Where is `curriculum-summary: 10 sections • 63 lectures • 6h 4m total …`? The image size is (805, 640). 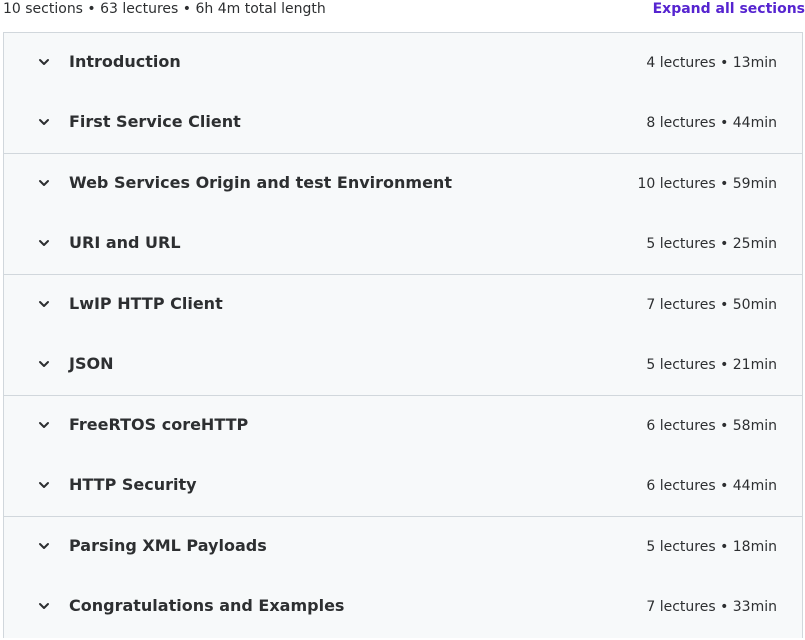
curriculum-summary: 10 sections • 63 lectures • 6h 4m total … is located at coordinates (164, 9).